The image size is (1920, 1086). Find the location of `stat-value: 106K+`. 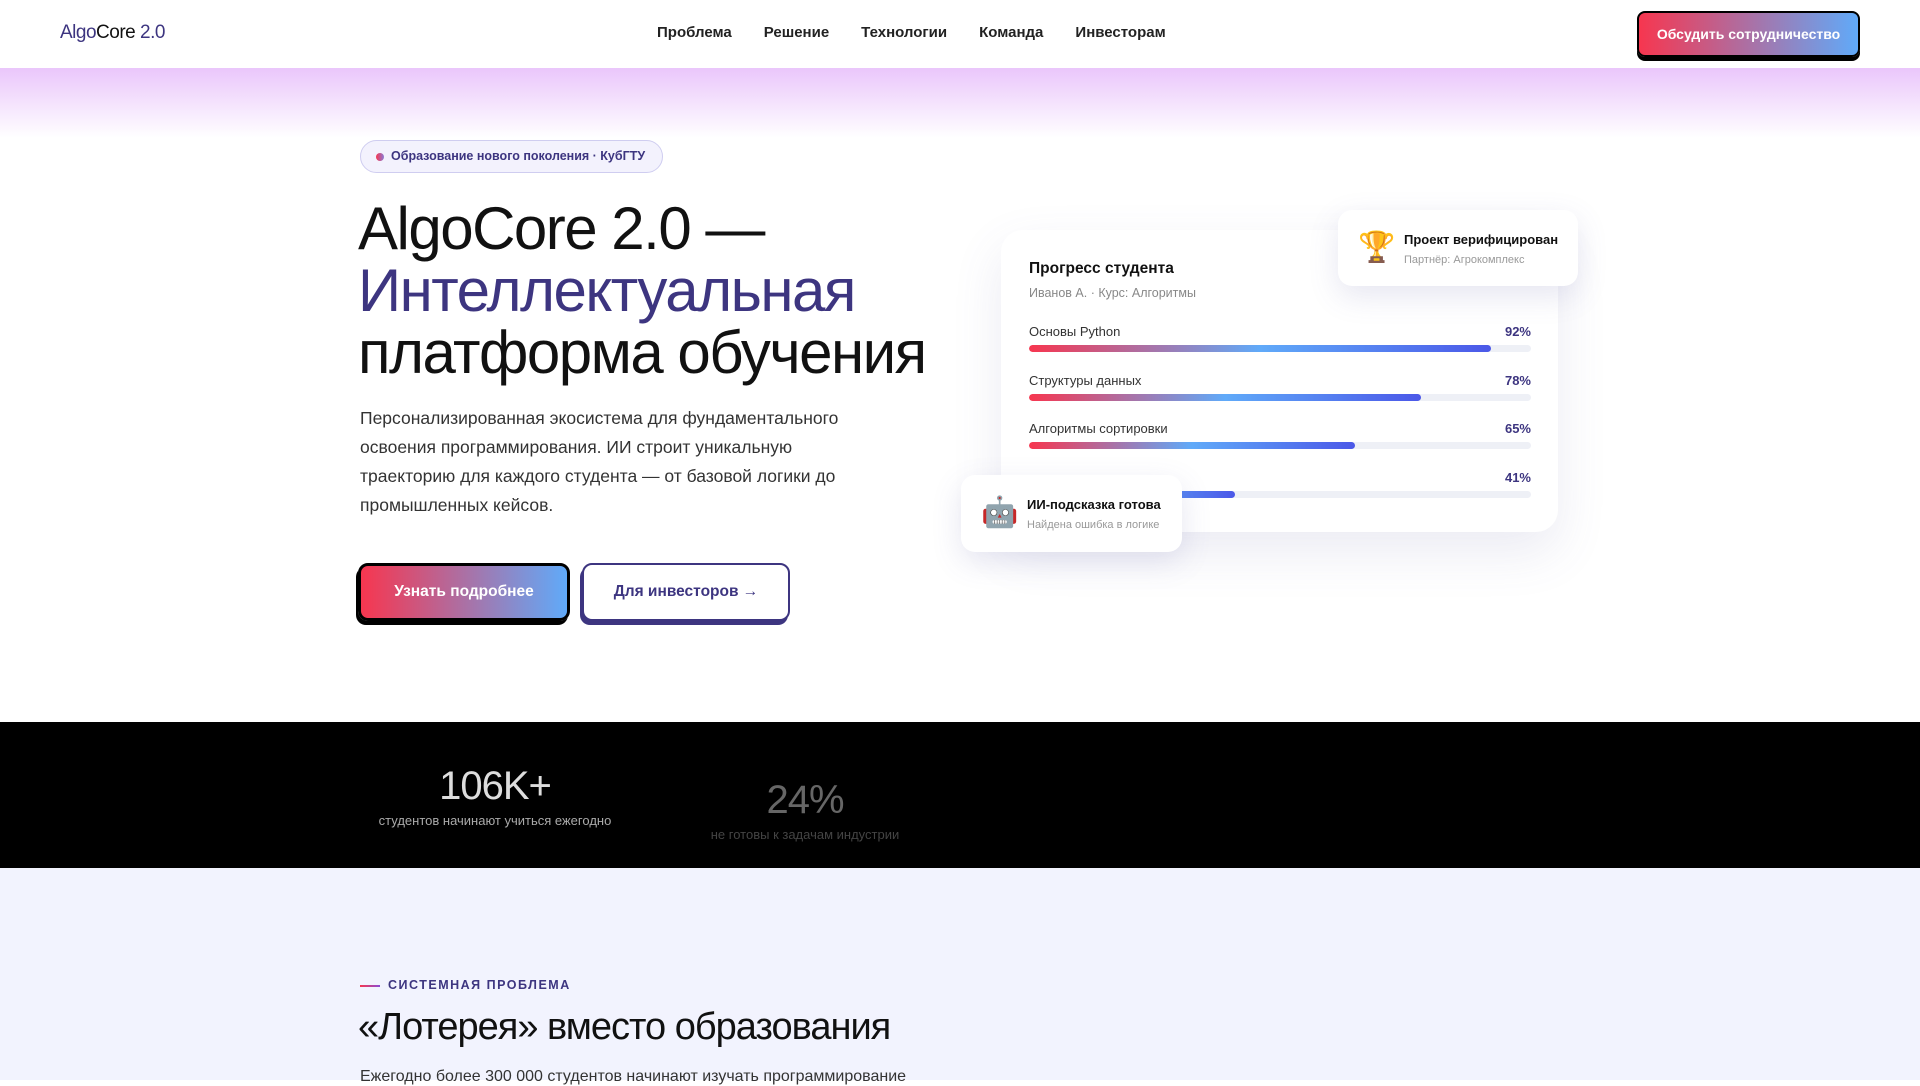

stat-value: 106K+ is located at coordinates (495, 786).